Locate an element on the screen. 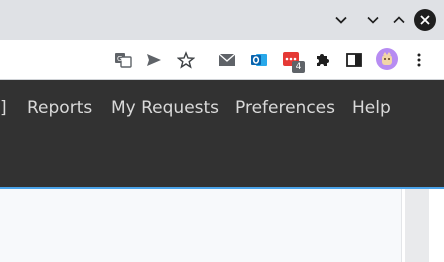  send-icon is located at coordinates (154, 60).